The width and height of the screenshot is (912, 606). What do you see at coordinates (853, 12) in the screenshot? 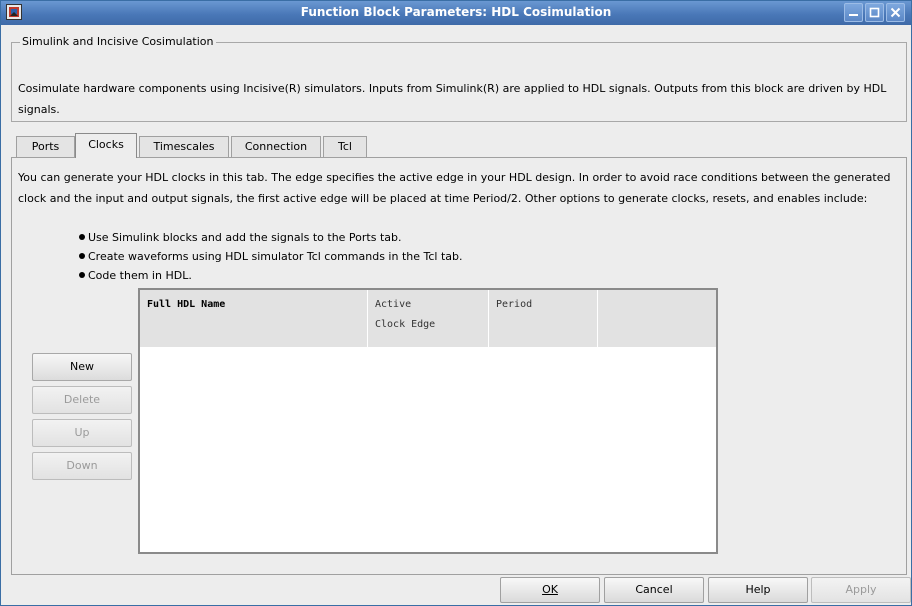
I see `minimize-button` at bounding box center [853, 12].